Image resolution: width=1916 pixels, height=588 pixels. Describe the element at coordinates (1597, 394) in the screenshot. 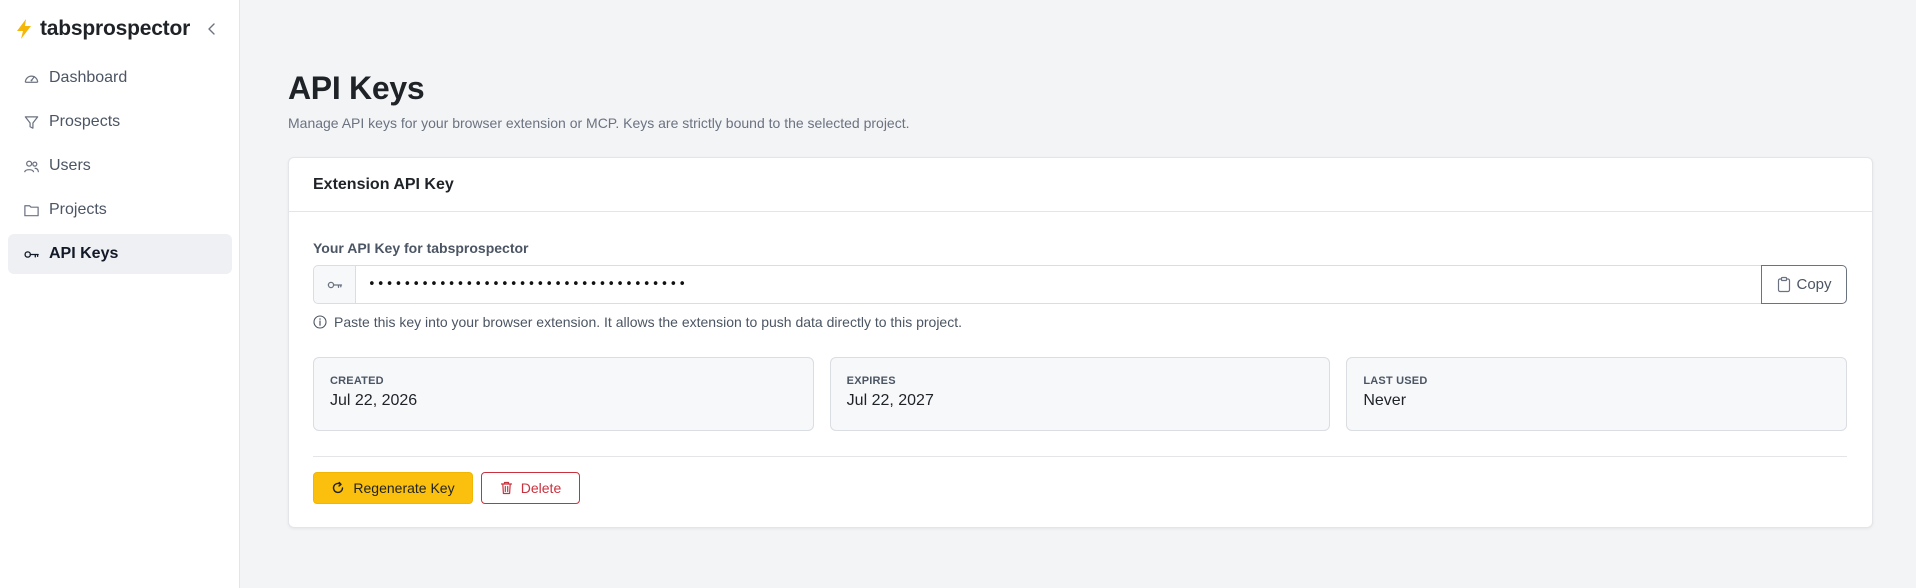

I see `stat-last-used: LAST USED Never` at that location.